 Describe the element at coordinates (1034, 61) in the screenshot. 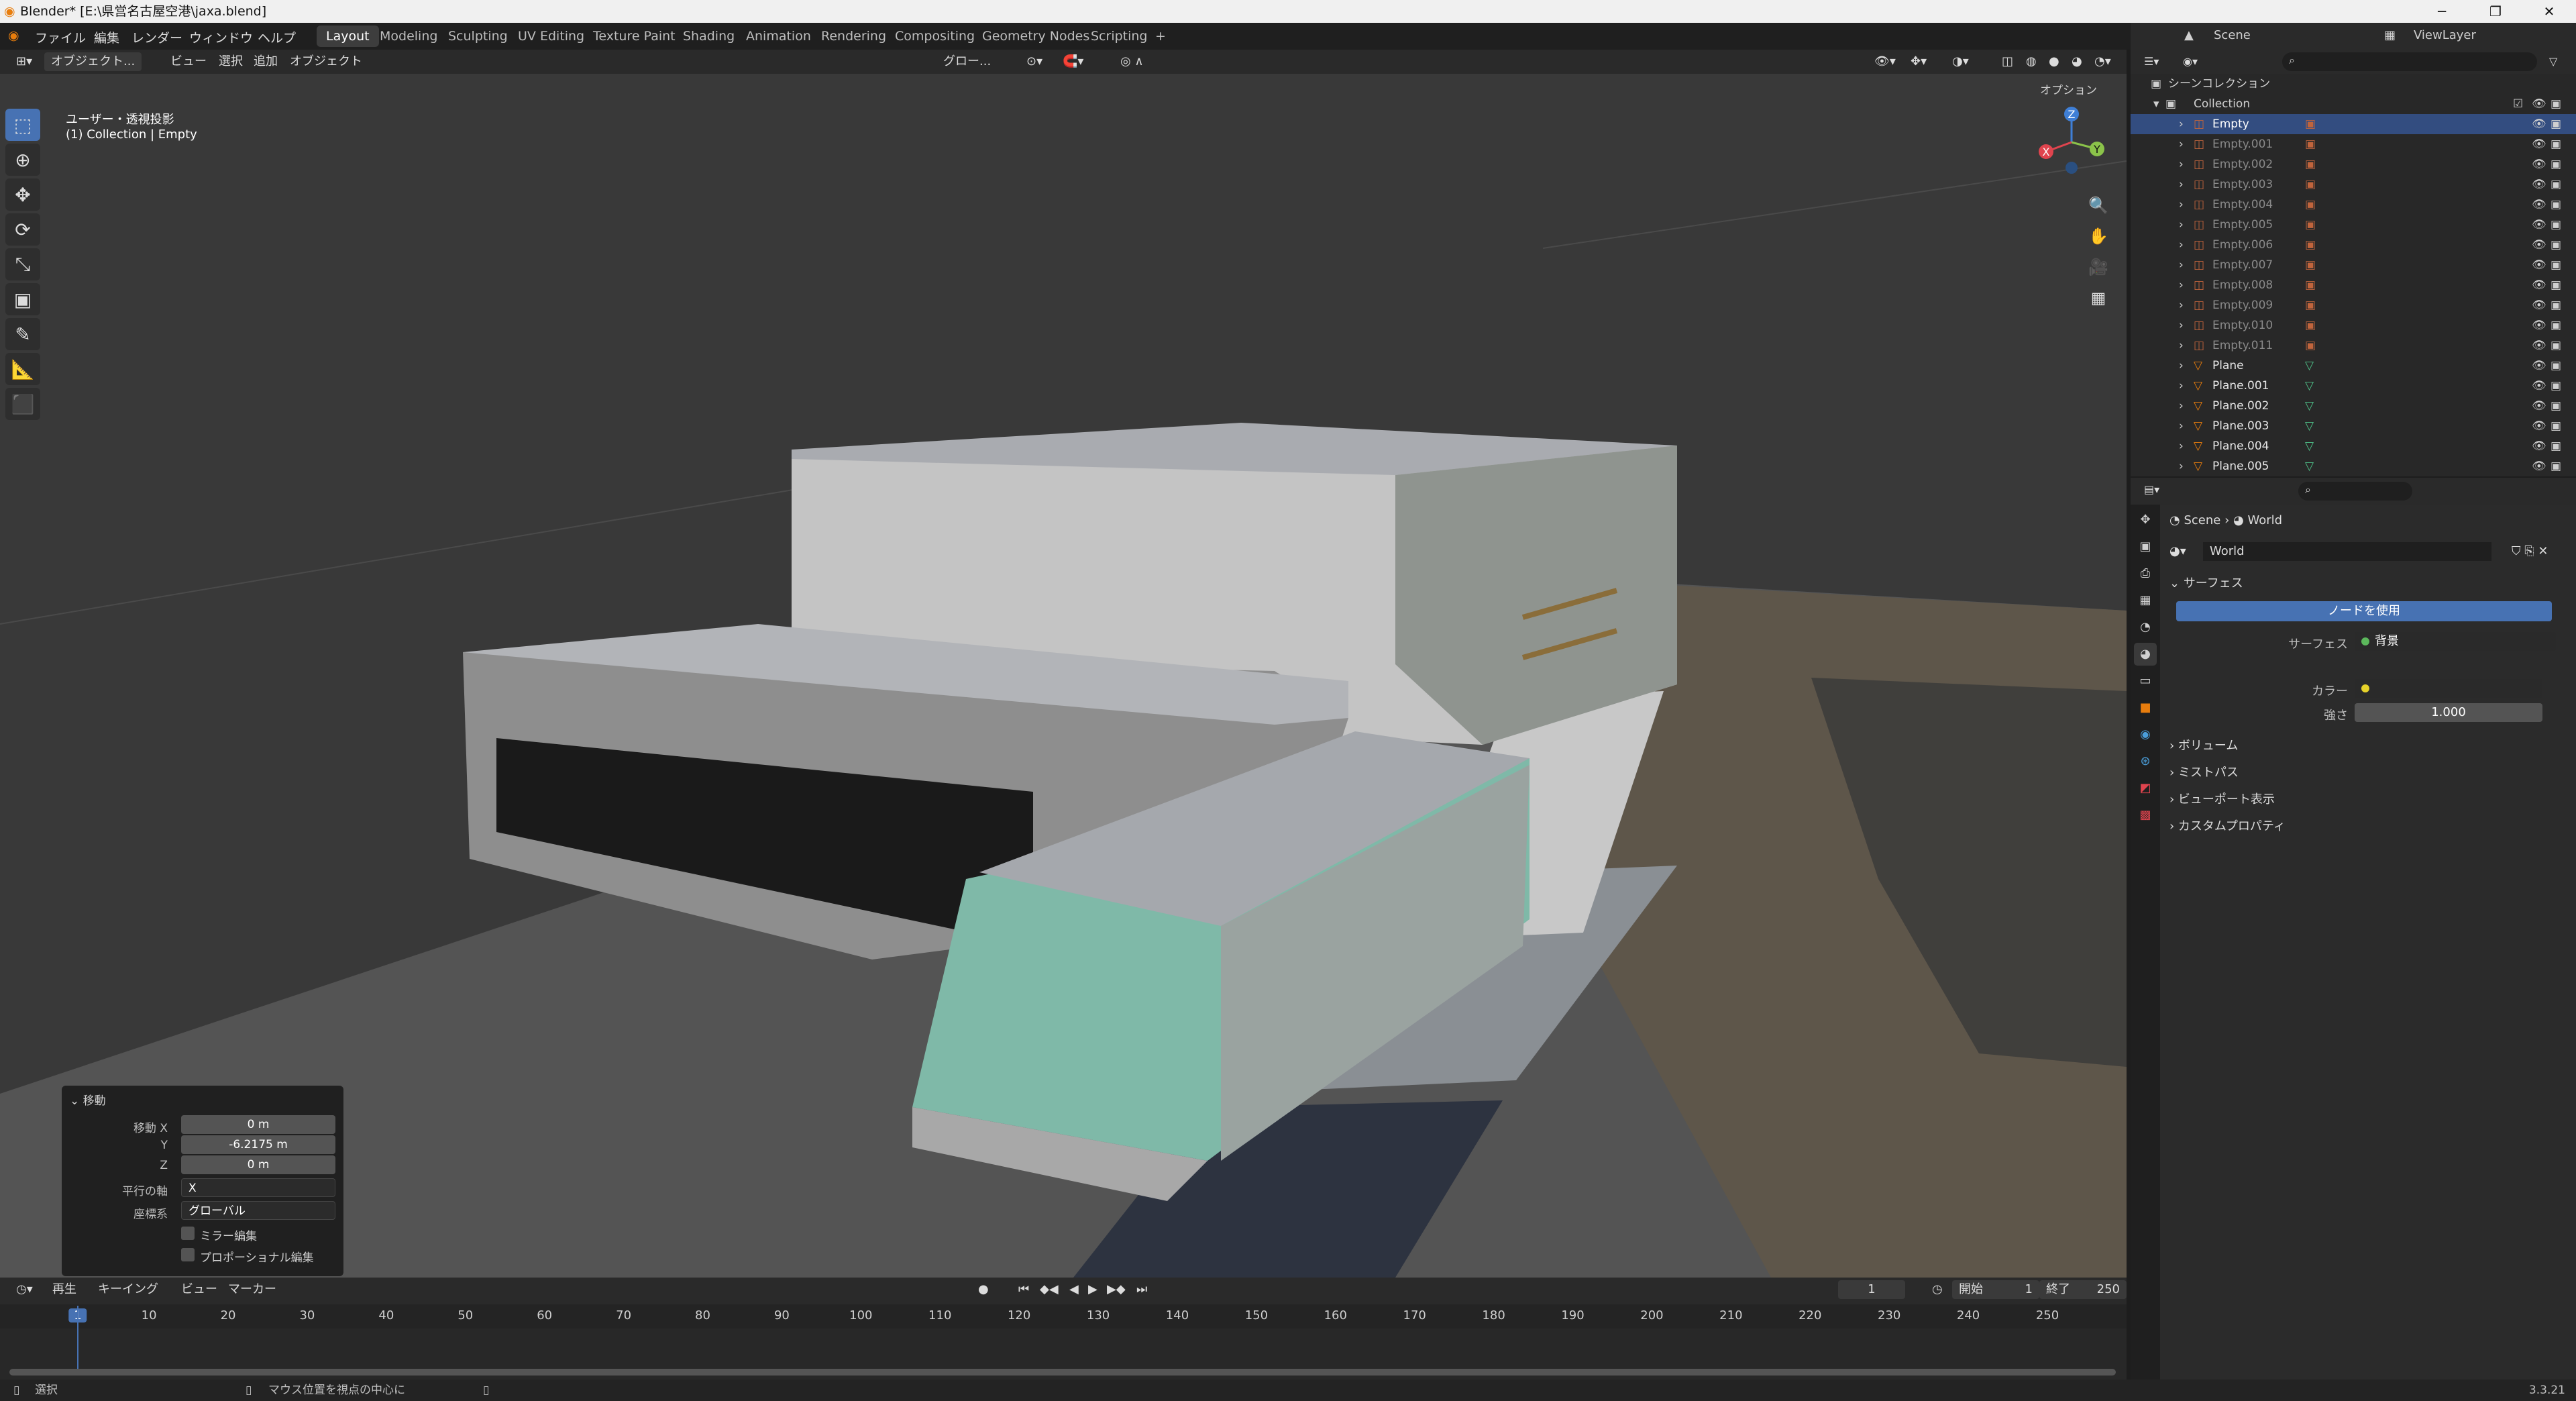

I see `pivot-icon: ⊙▾` at that location.